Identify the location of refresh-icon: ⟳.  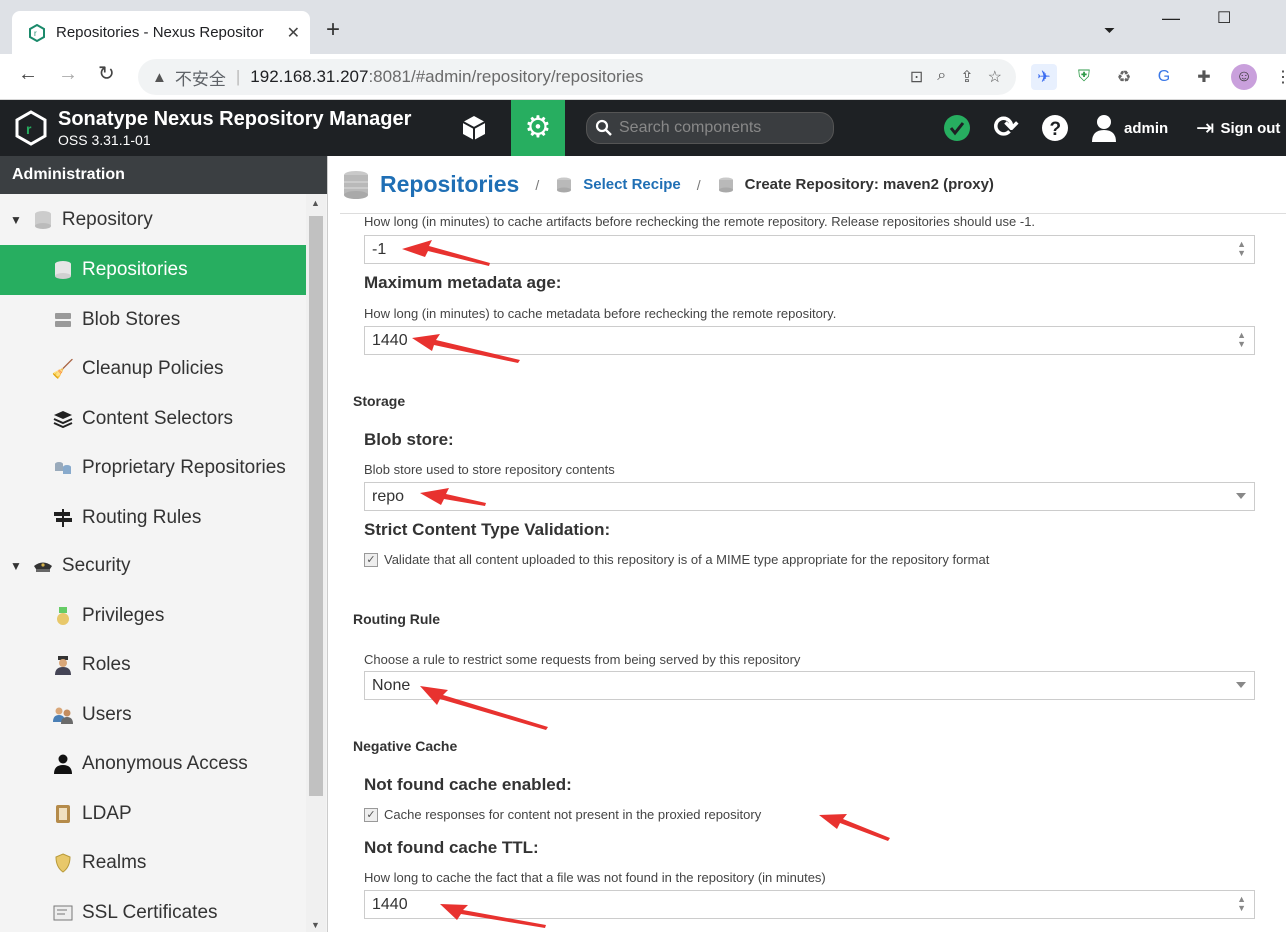
(1006, 127).